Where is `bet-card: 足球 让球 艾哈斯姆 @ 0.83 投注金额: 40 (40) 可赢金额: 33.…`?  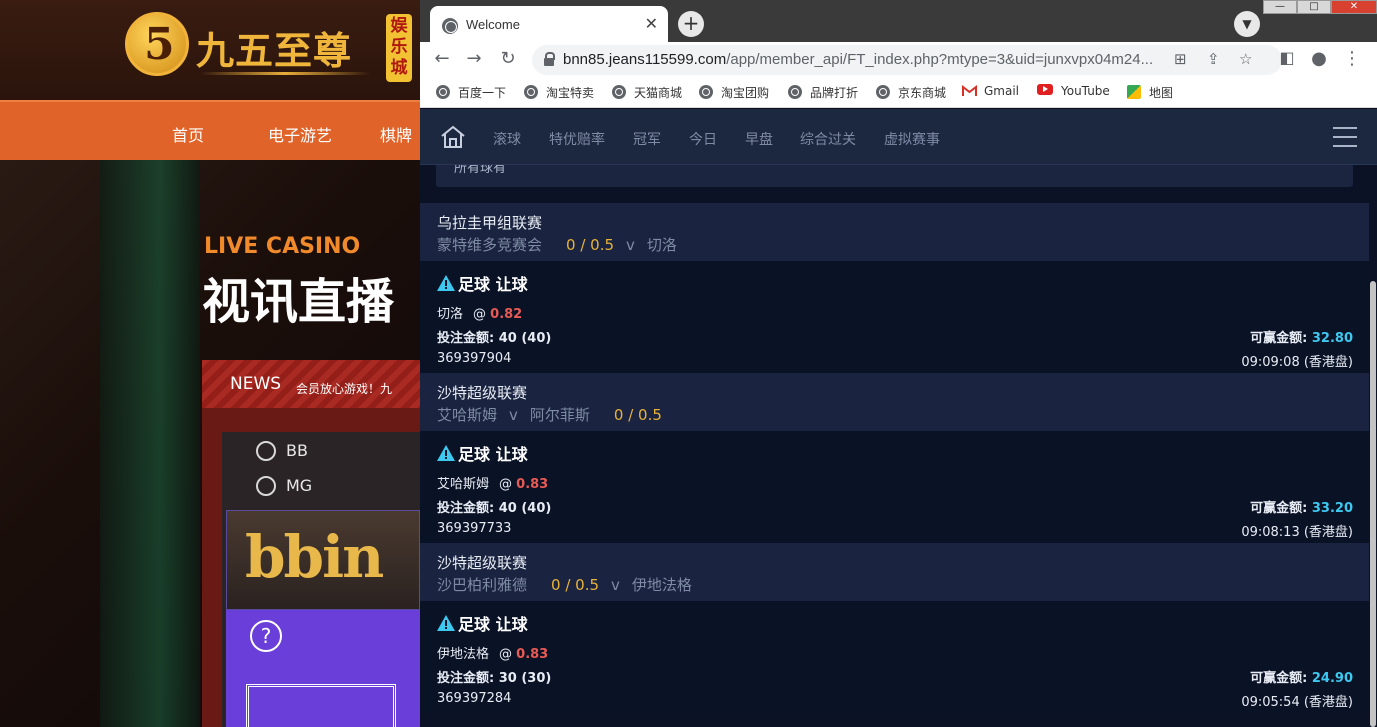
bet-card: 足球 让球 艾哈斯姆 @ 0.83 投注金额: 40 (40) 可赢金额: 33.… is located at coordinates (894, 487).